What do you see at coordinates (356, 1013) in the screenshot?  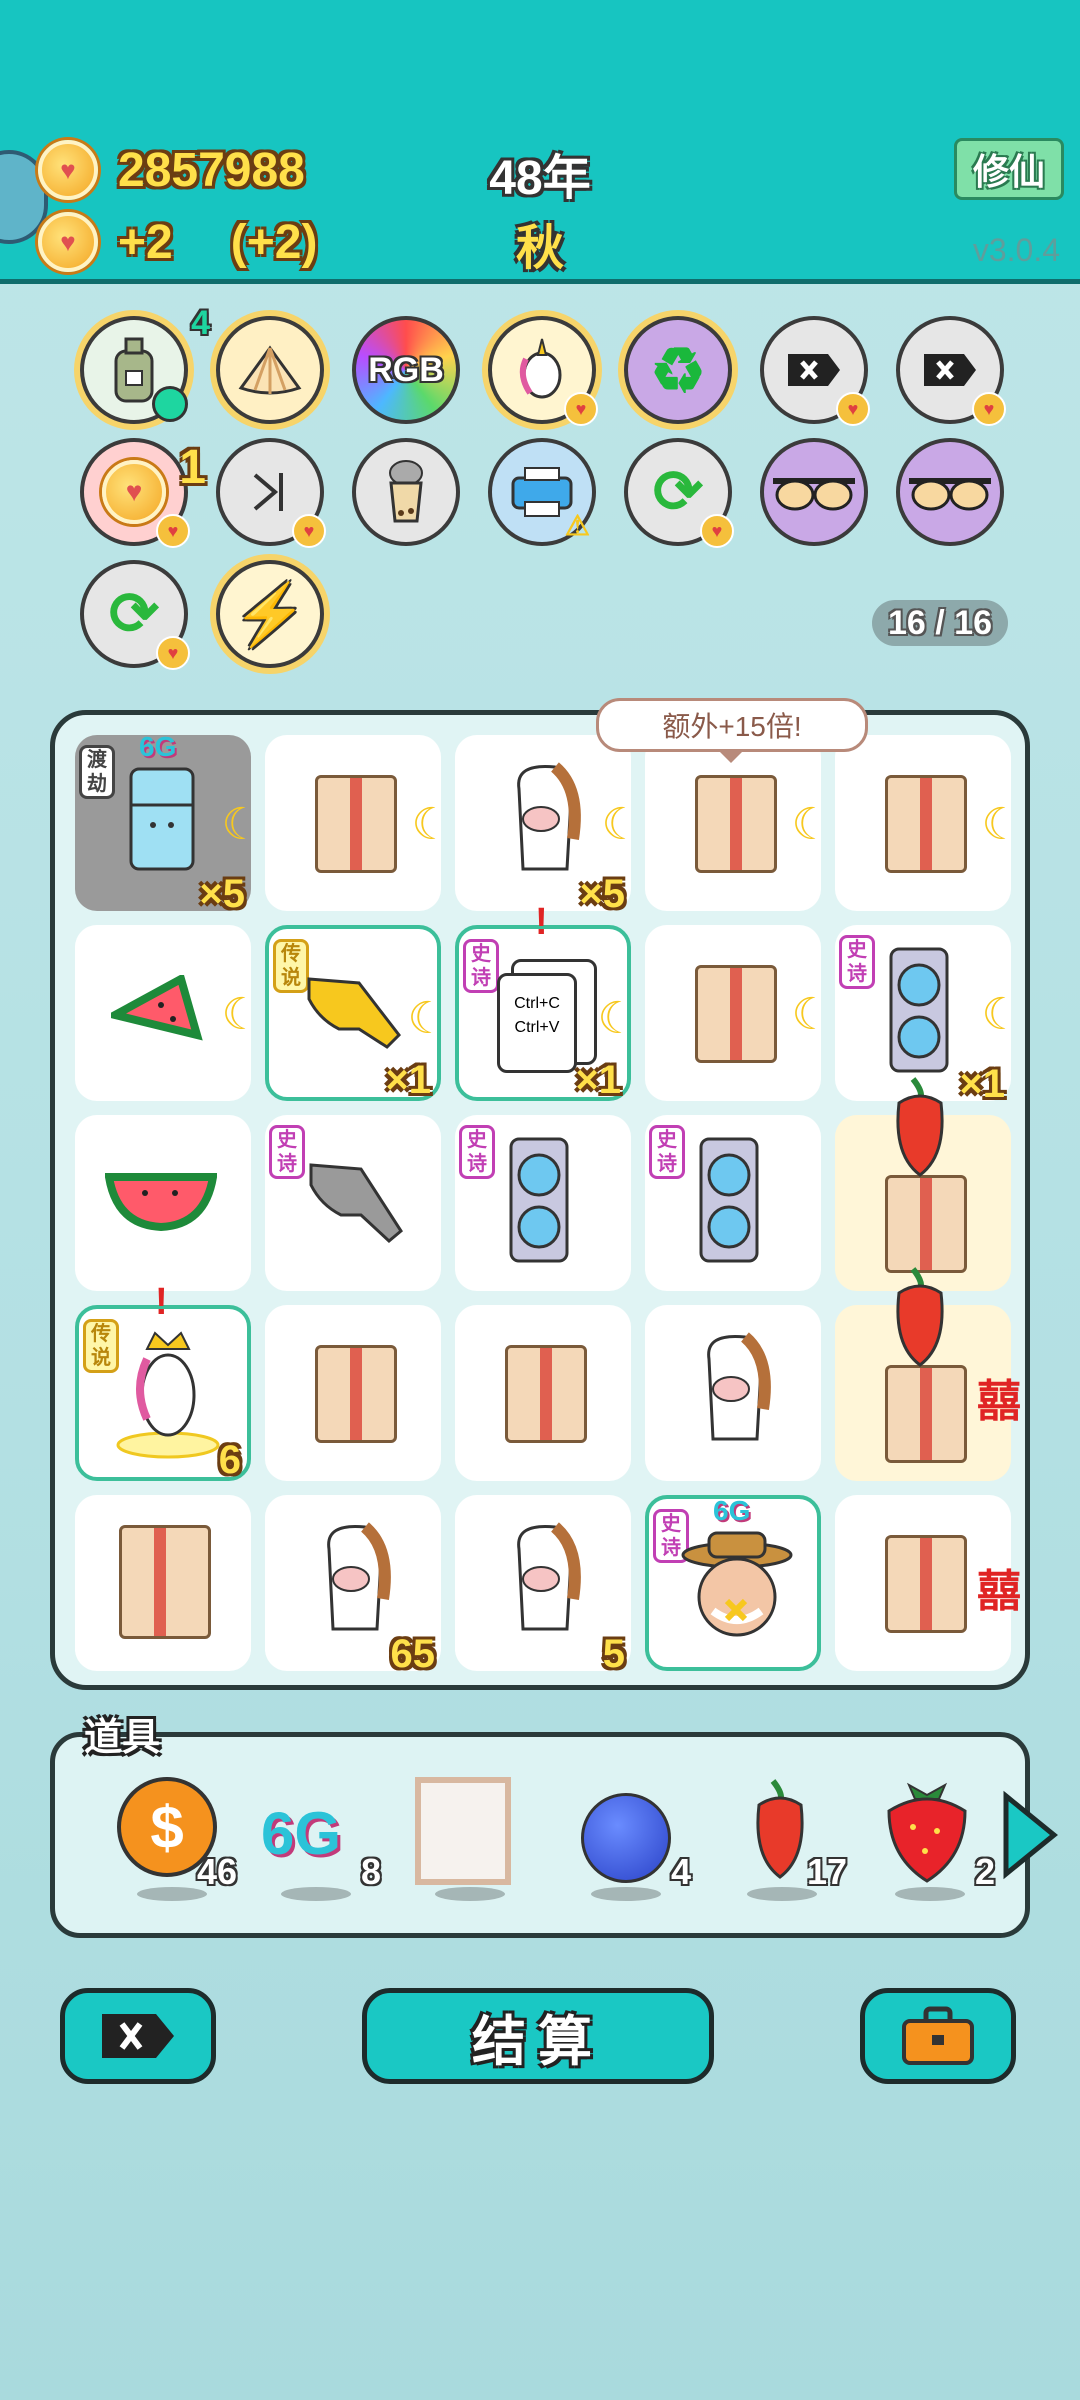 I see `board-cell: 传说 ☾ ×1` at bounding box center [356, 1013].